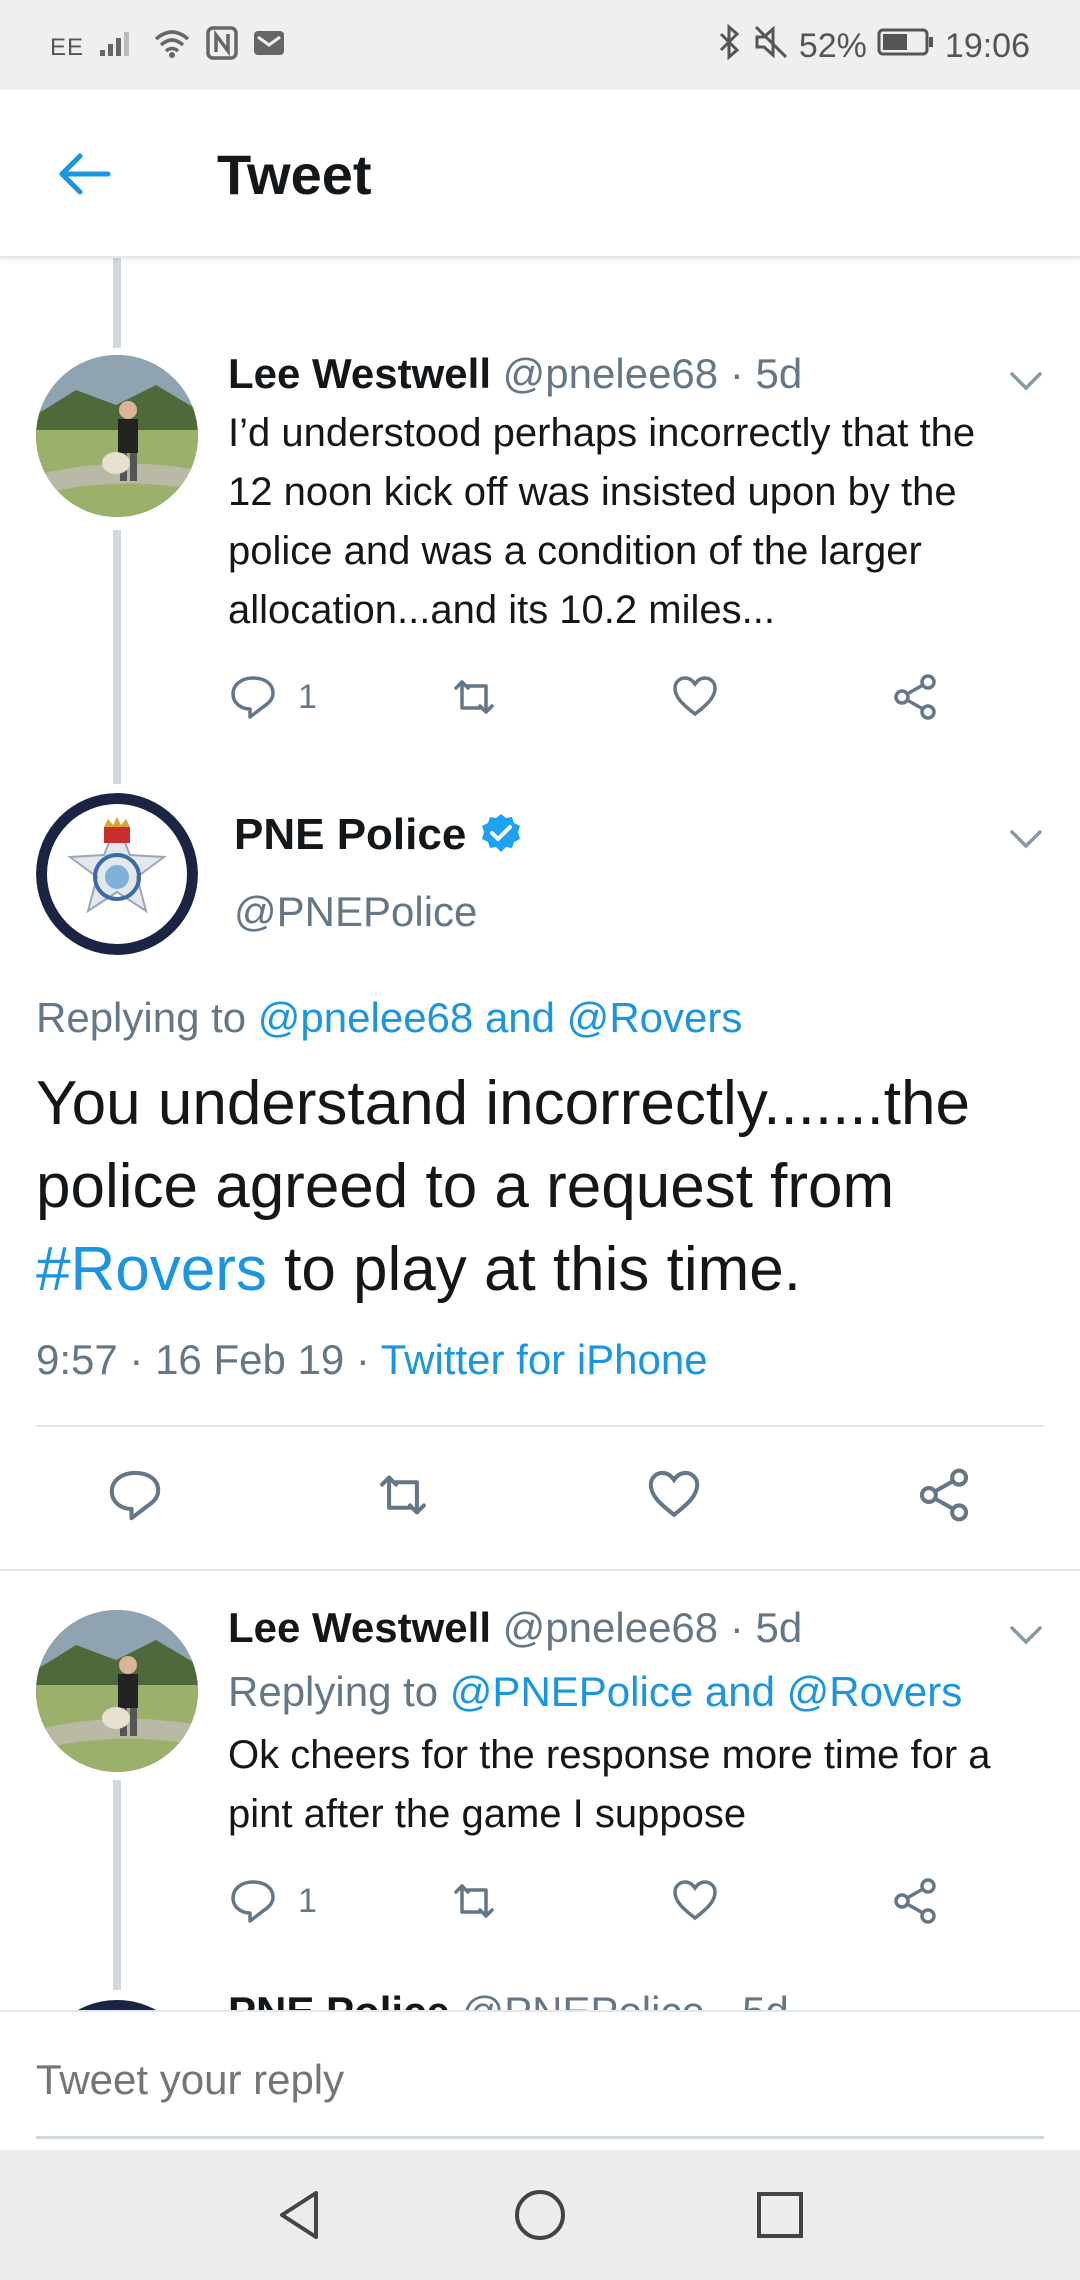 This screenshot has width=1080, height=2280. Describe the element at coordinates (540, 2137) in the screenshot. I see `input-underline` at that location.